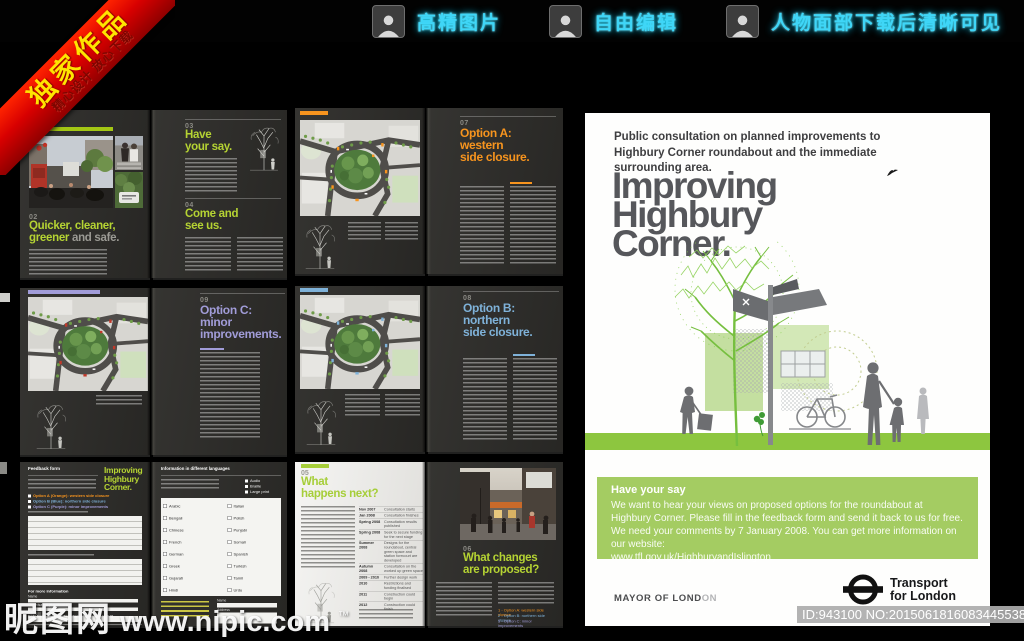  What do you see at coordinates (787, 557) in the screenshot?
I see `band-website-link: www.tfl.gov.uk/HighburyandIslington` at bounding box center [787, 557].